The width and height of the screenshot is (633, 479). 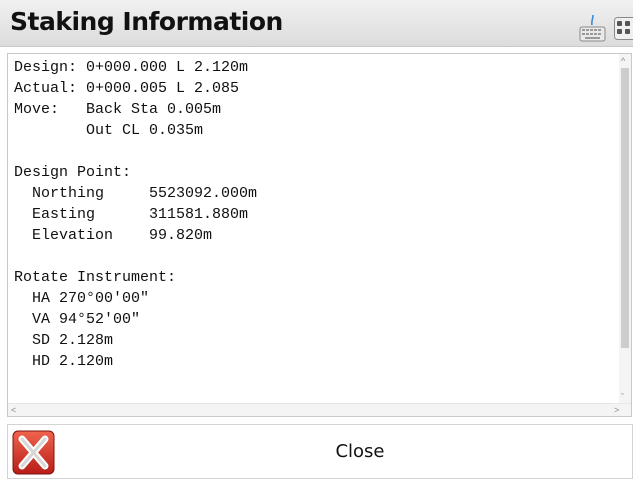 I want to click on report-line: HD 2.120m, so click(x=64, y=361).